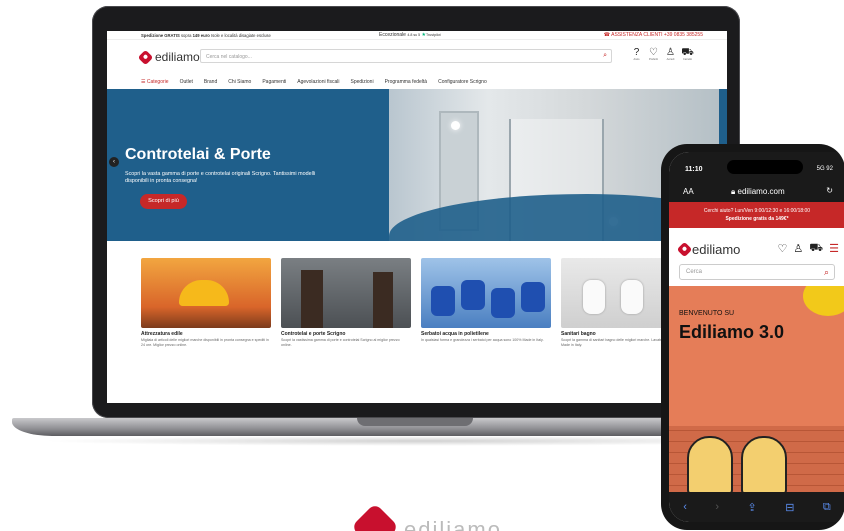  I want to click on sun-decoration, so click(823, 301).